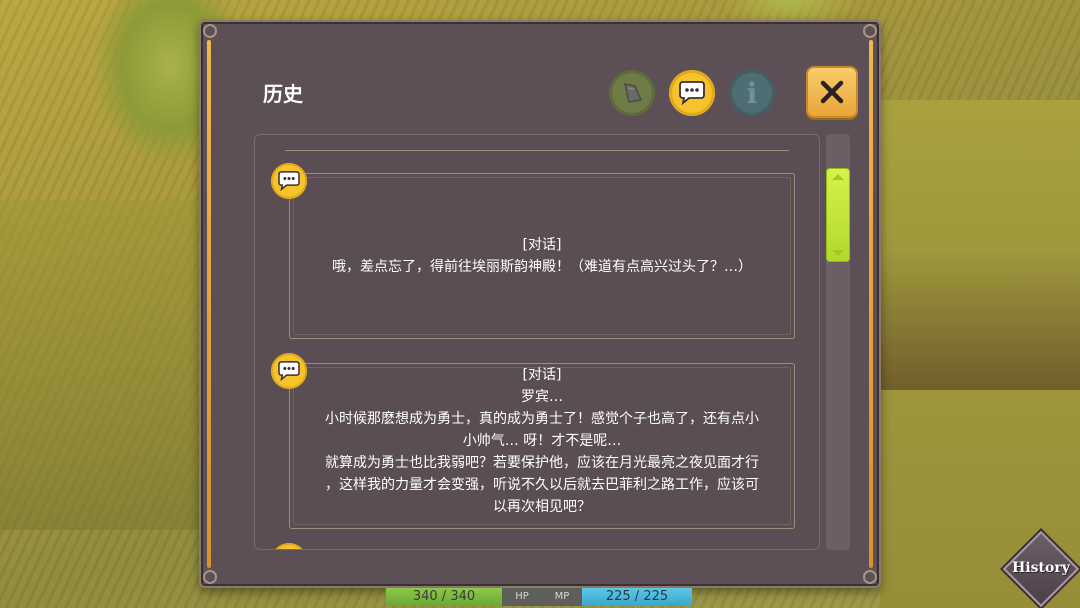 Image resolution: width=1080 pixels, height=608 pixels. What do you see at coordinates (209, 304) in the screenshot?
I see `dialog-left-rail` at bounding box center [209, 304].